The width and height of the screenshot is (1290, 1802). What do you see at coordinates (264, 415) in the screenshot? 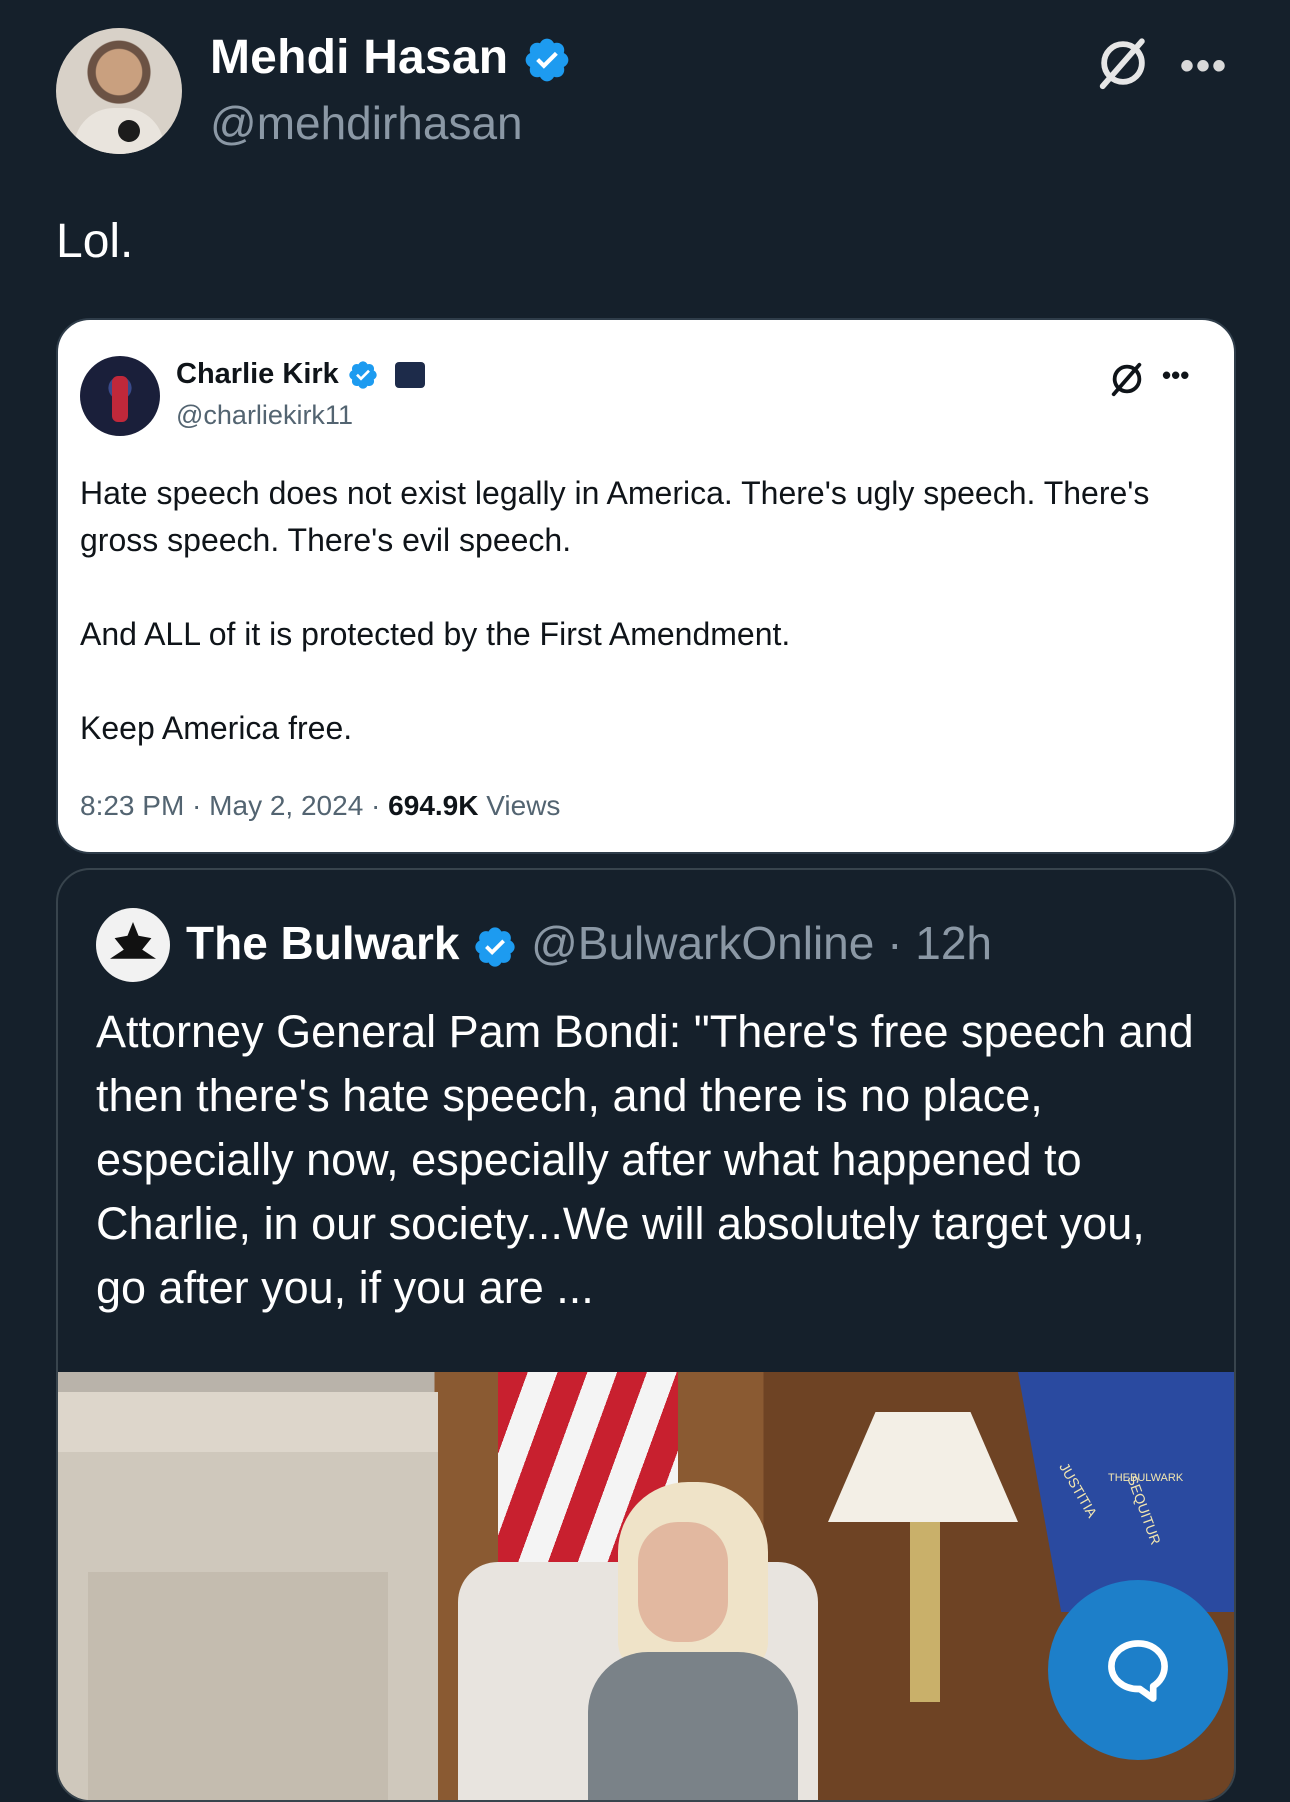
I see `screenshot-author-handle: @charliekirk11` at bounding box center [264, 415].